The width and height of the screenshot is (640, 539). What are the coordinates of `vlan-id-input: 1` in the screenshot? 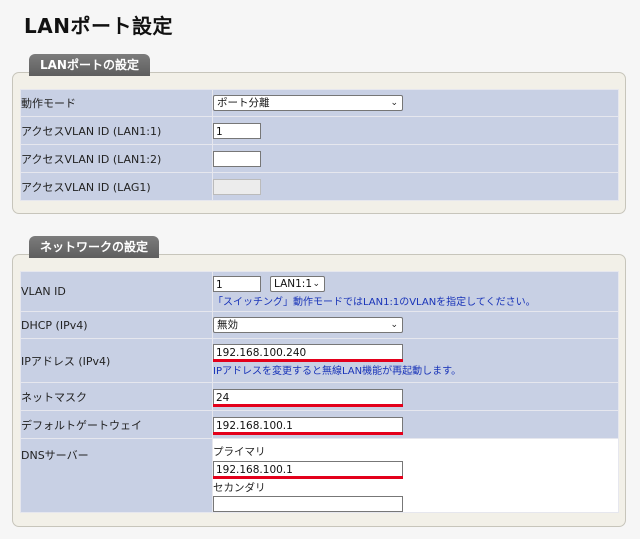 It's located at (237, 283).